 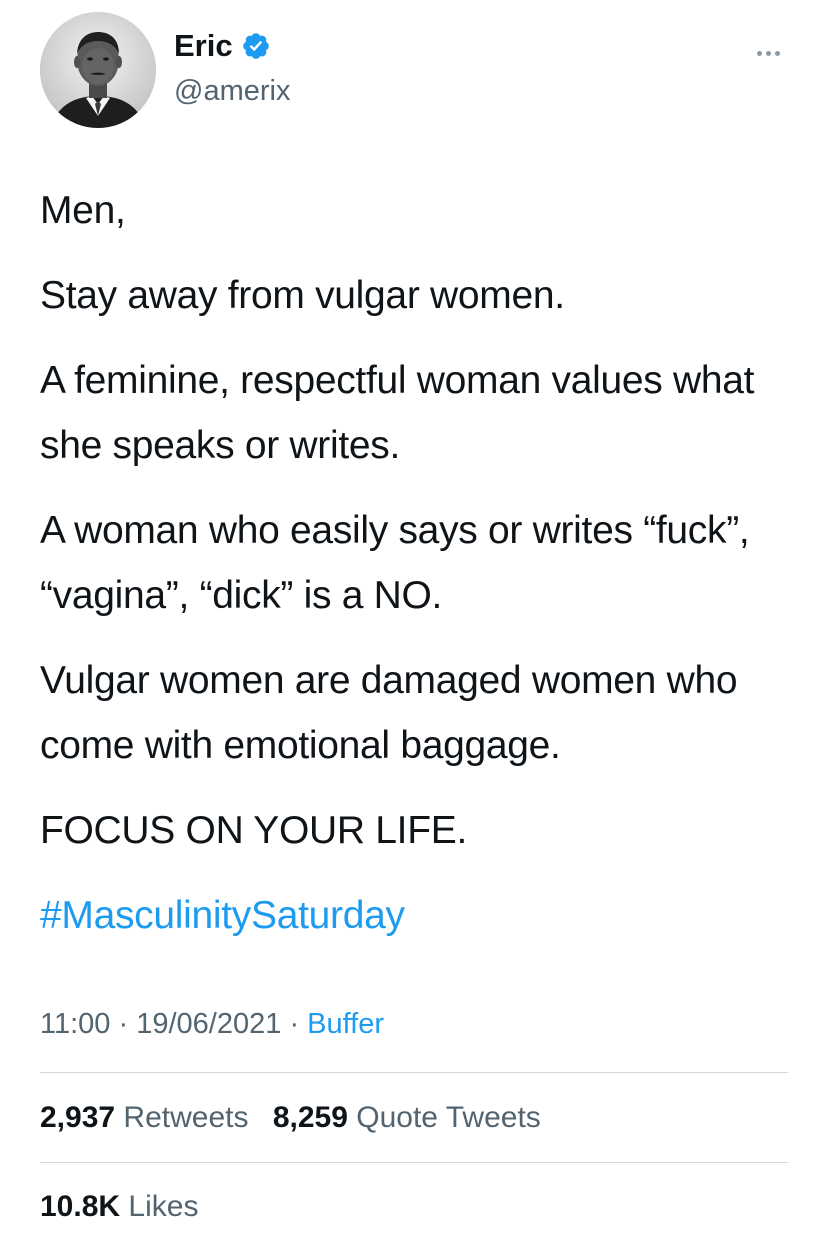 I want to click on retweets-count: 2,937, so click(x=78, y=1117).